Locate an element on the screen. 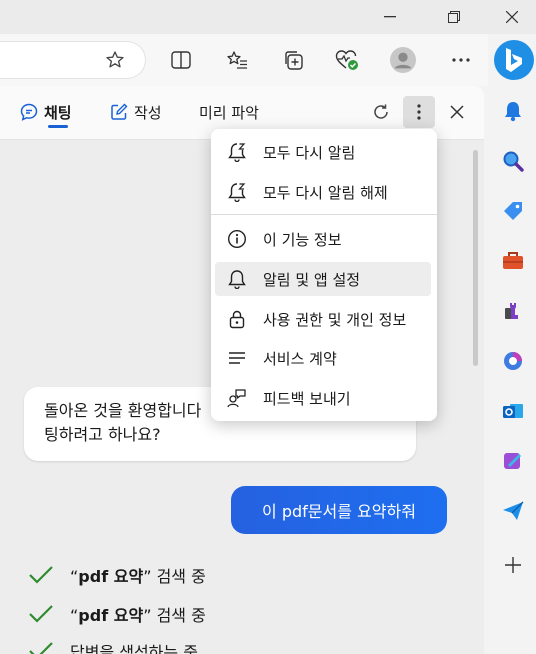 This screenshot has height=654, width=536. restore-button is located at coordinates (454, 17).